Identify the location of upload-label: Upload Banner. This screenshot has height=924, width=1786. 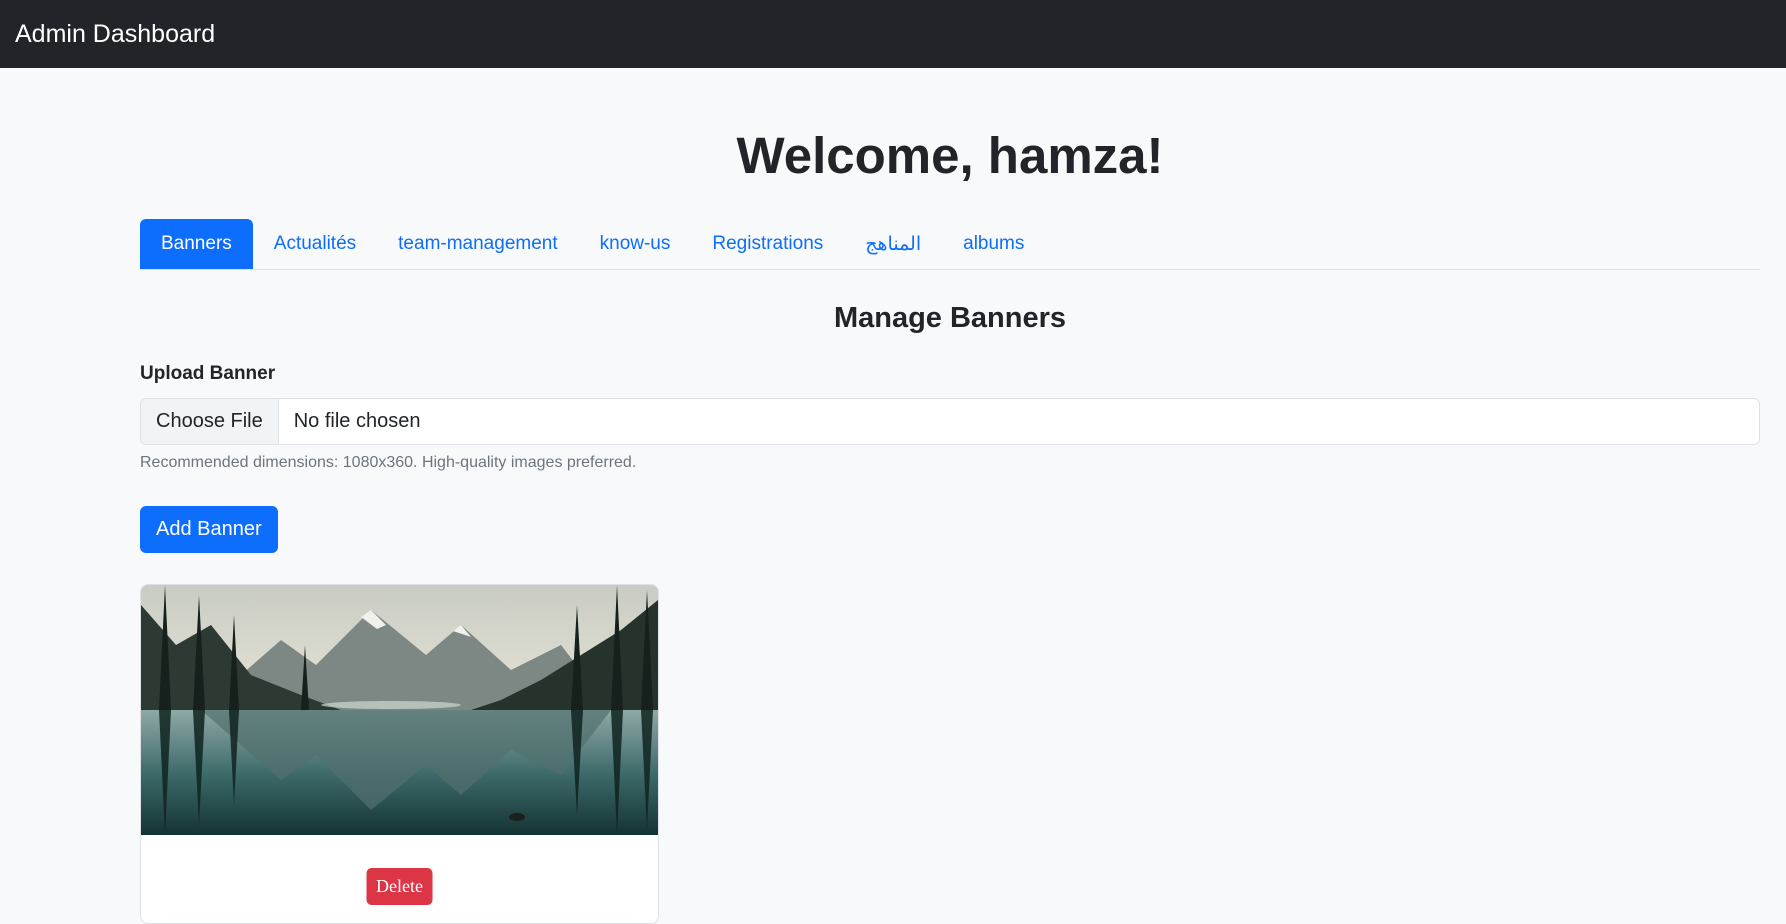
(208, 373).